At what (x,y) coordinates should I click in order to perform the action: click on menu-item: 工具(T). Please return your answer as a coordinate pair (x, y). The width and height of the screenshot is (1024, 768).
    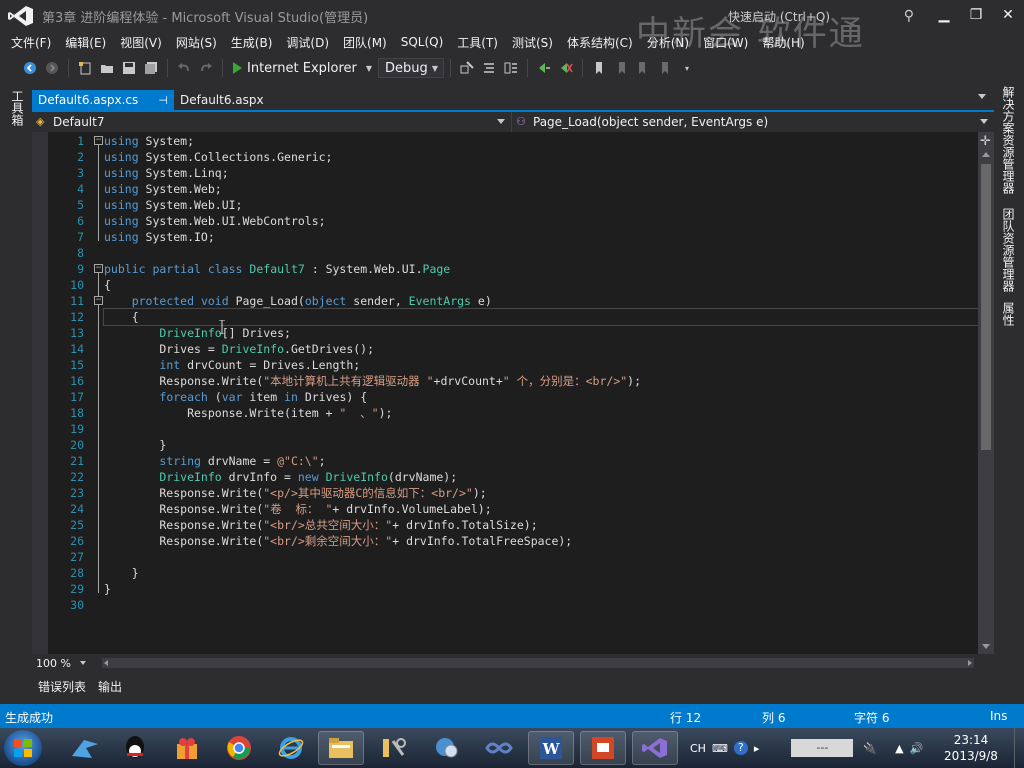
    Looking at the image, I should click on (477, 42).